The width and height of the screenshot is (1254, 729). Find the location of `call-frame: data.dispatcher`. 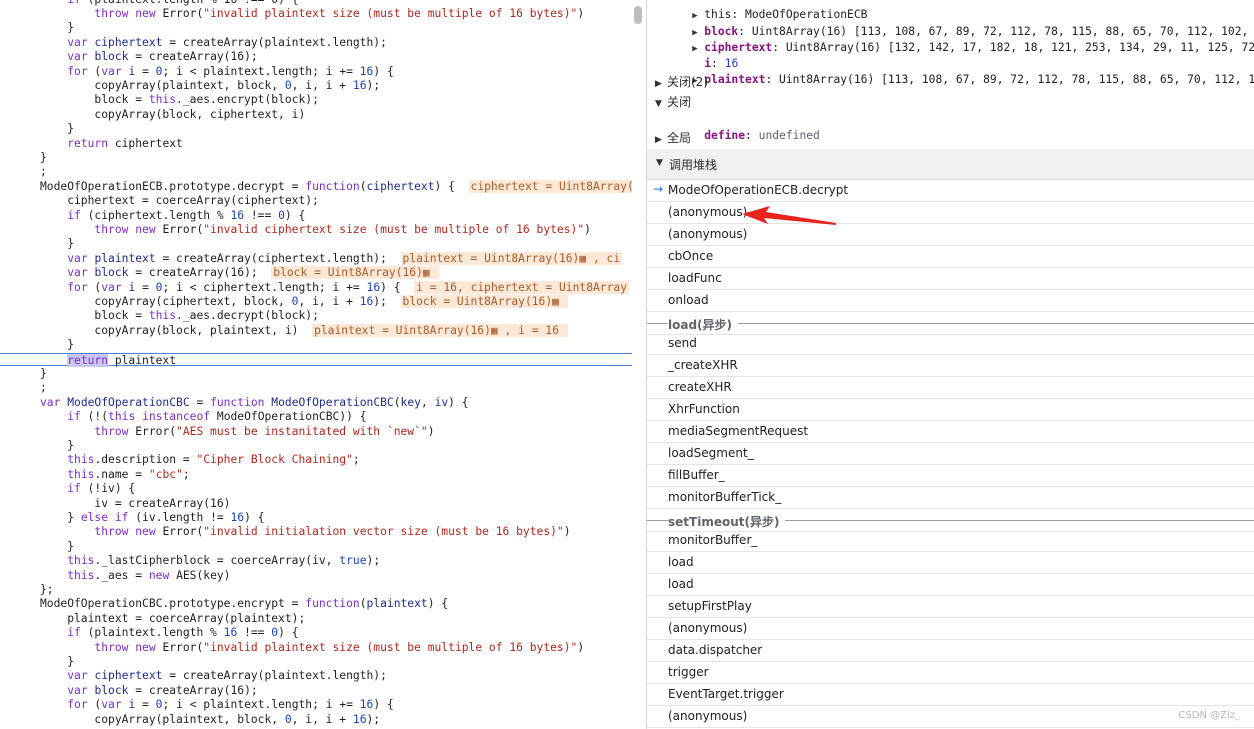

call-frame: data.dispatcher is located at coordinates (950, 651).